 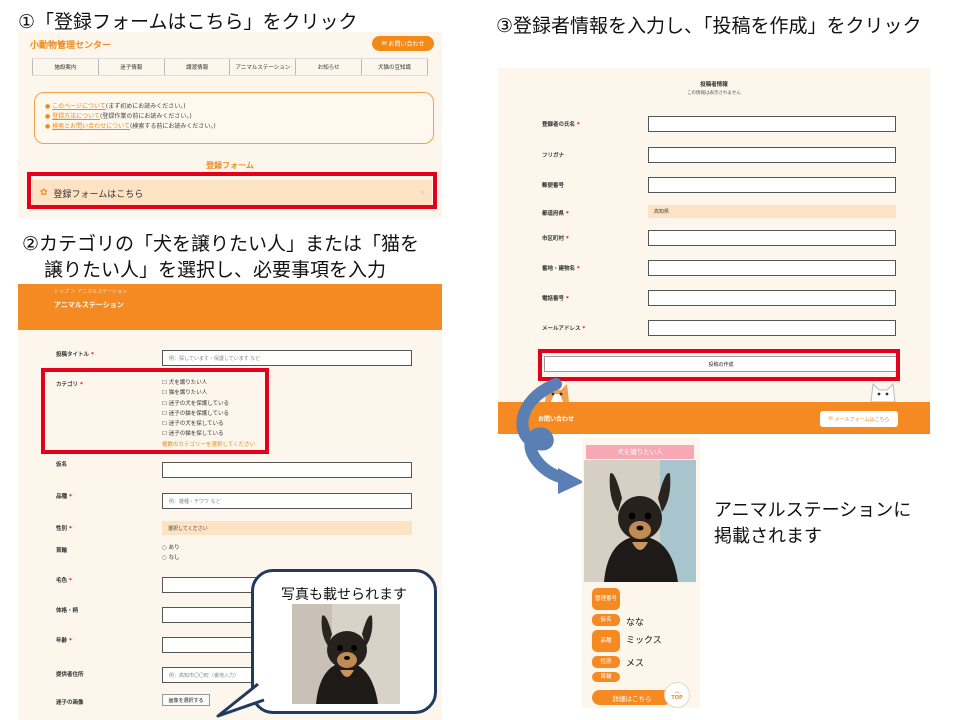 What do you see at coordinates (130, 67) in the screenshot?
I see `nav-item-lost: 迷子情報` at bounding box center [130, 67].